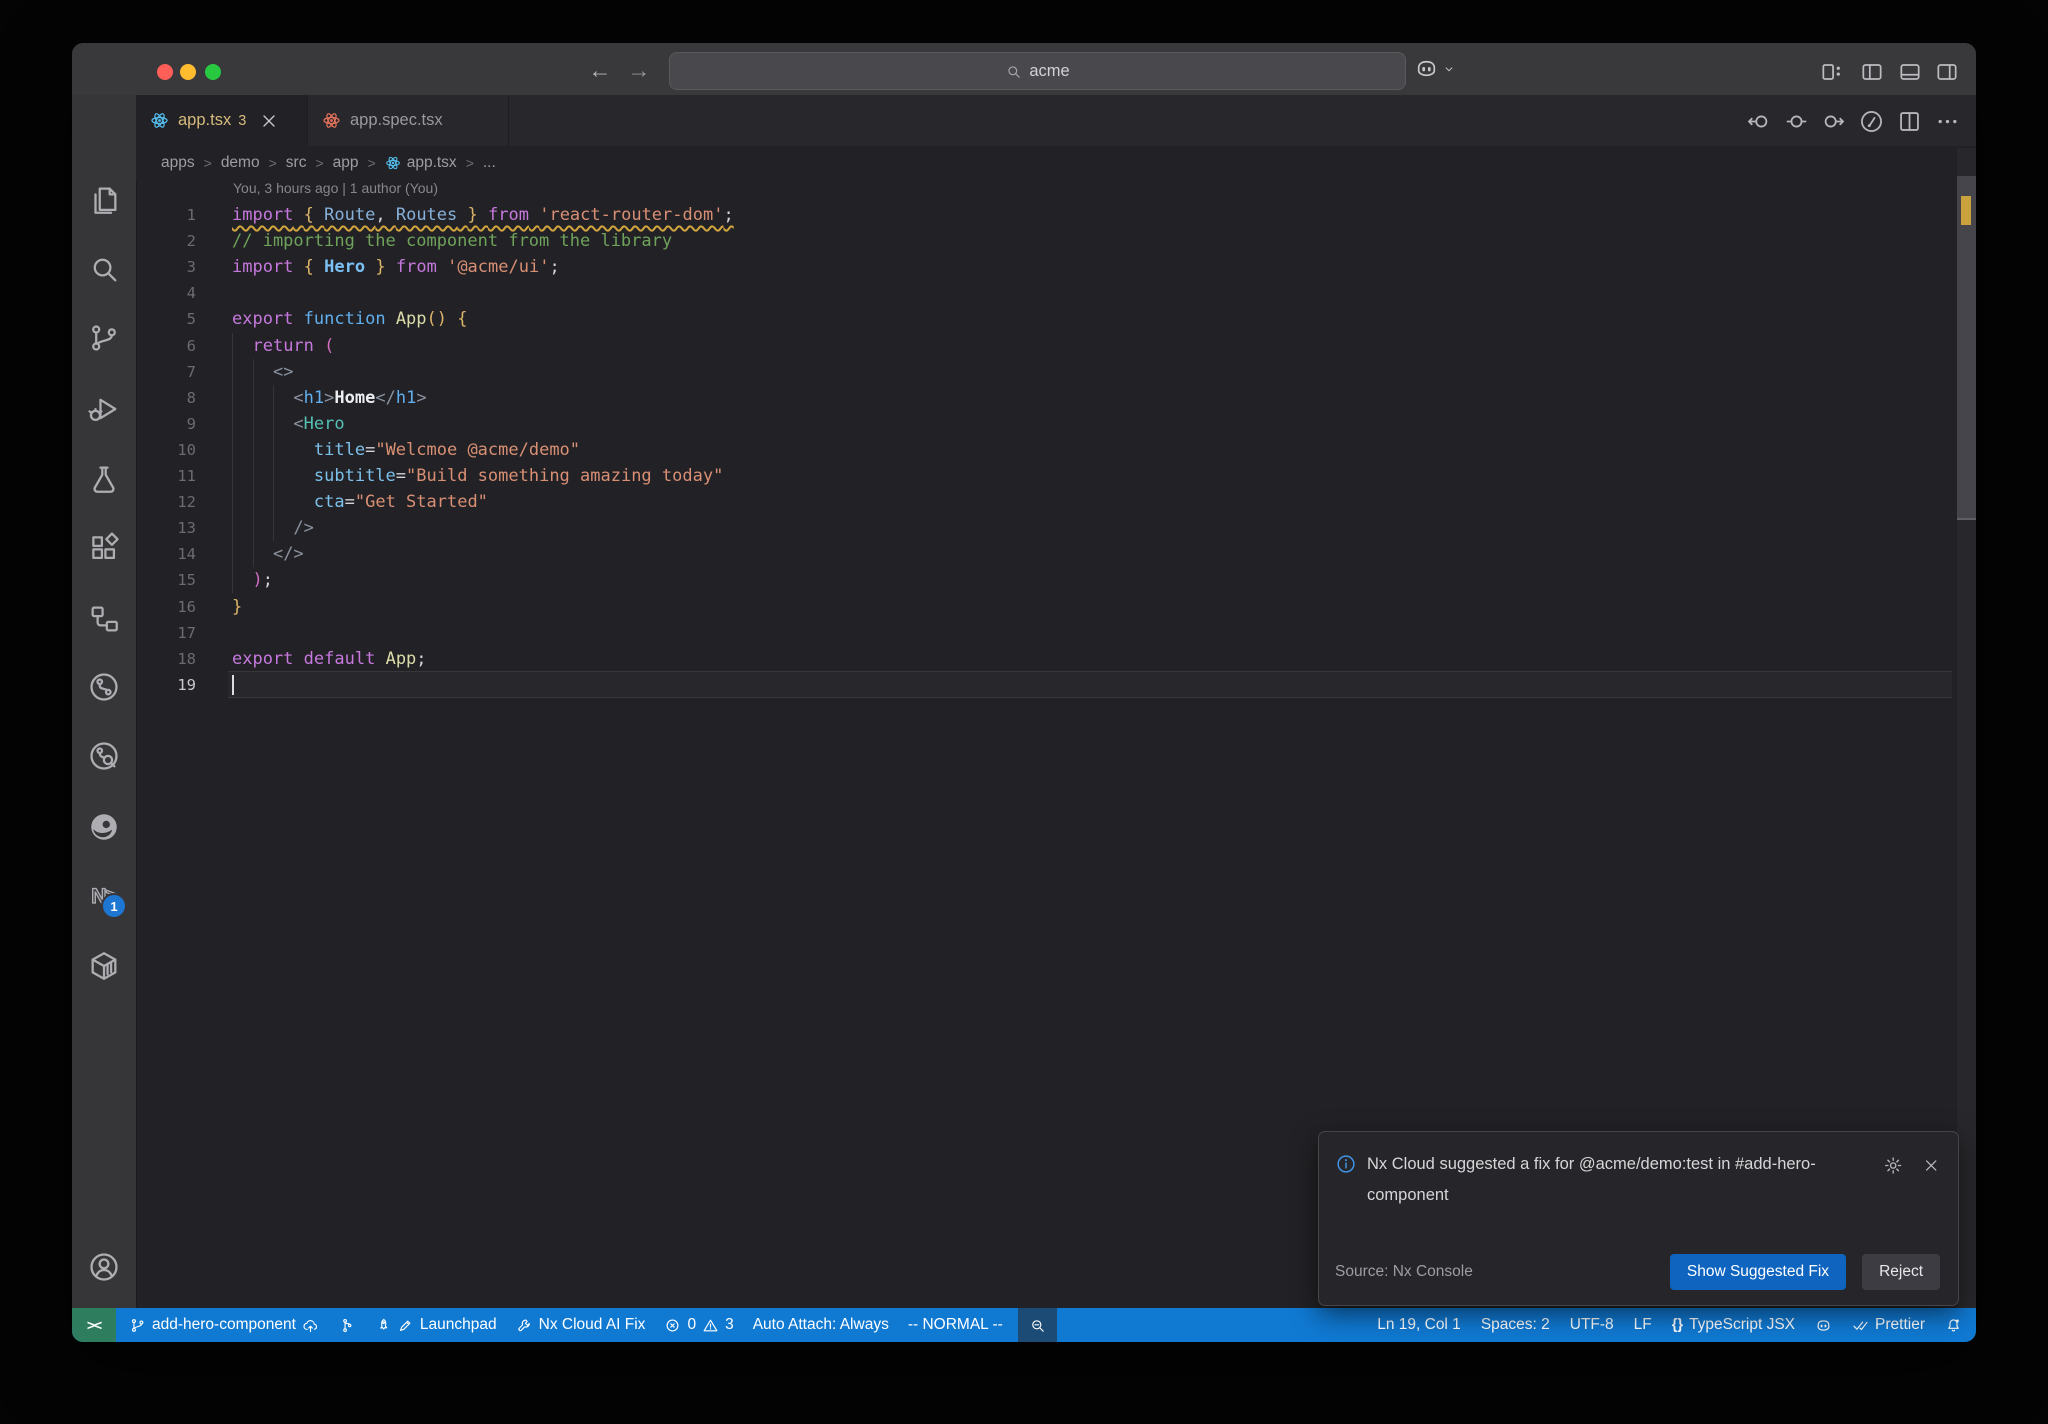 The image size is (2048, 1424). I want to click on activity-item-extensions, so click(104, 548).